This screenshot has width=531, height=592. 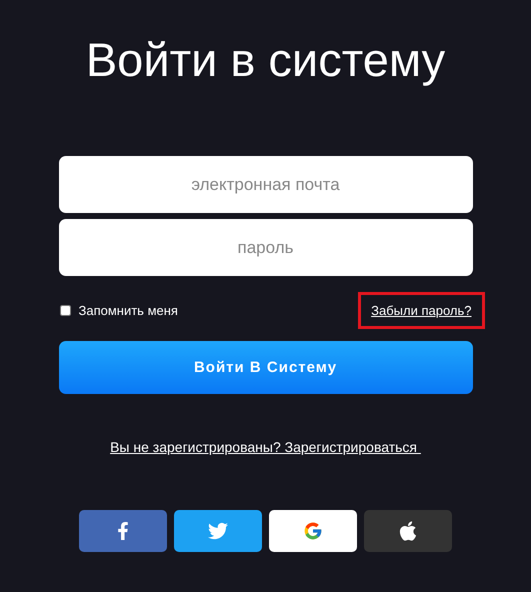 What do you see at coordinates (421, 310) in the screenshot?
I see `forgot-password-link: Забыли пароль?` at bounding box center [421, 310].